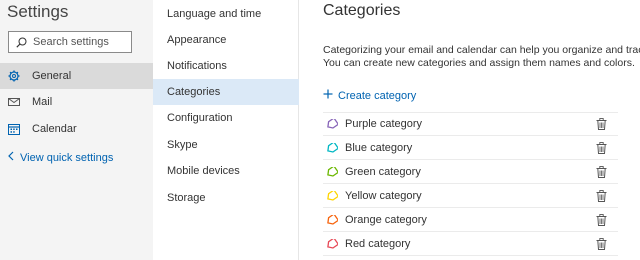 This screenshot has width=640, height=260. What do you see at coordinates (470, 148) in the screenshot?
I see `category-row: Blue category` at bounding box center [470, 148].